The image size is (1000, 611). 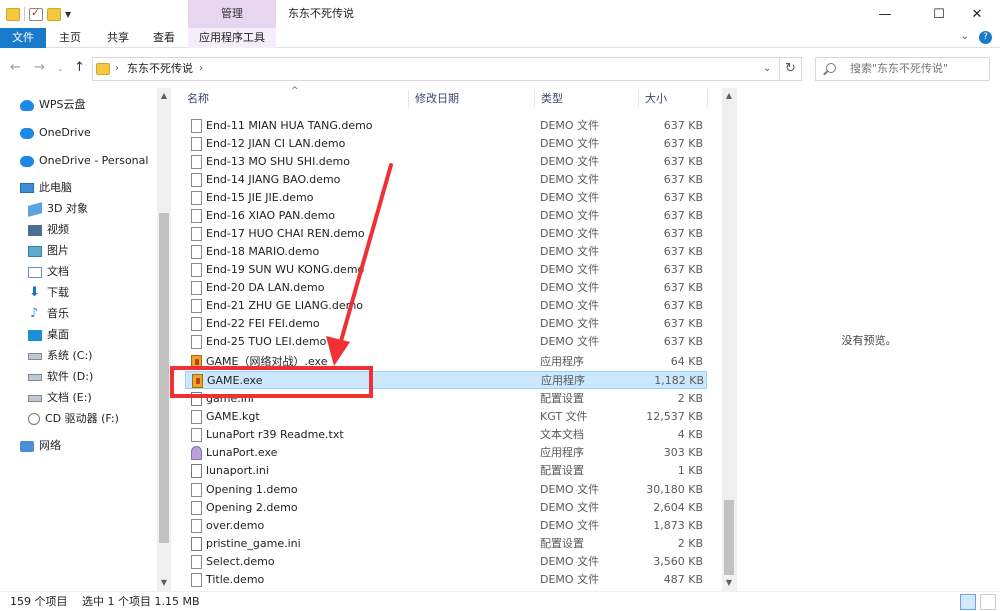 I want to click on ini-icon, so click(x=196, y=471).